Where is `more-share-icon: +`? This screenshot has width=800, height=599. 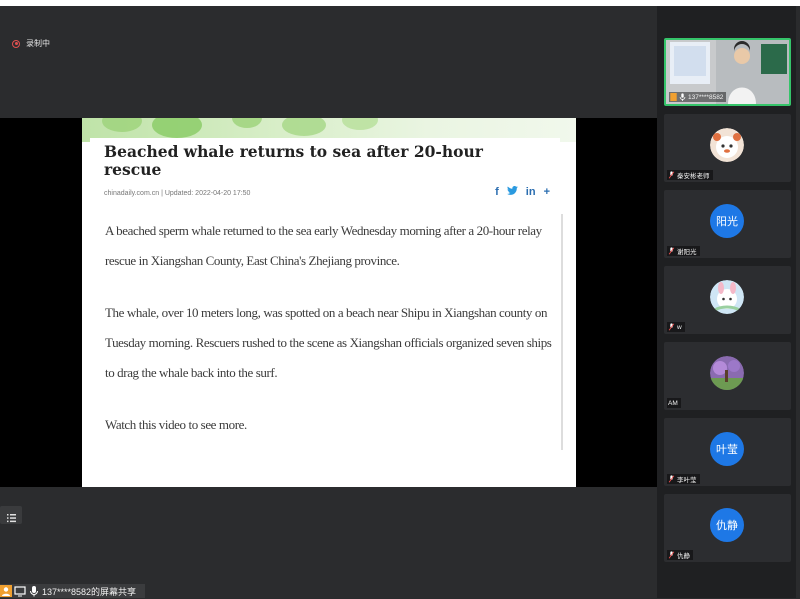
more-share-icon: + is located at coordinates (547, 192).